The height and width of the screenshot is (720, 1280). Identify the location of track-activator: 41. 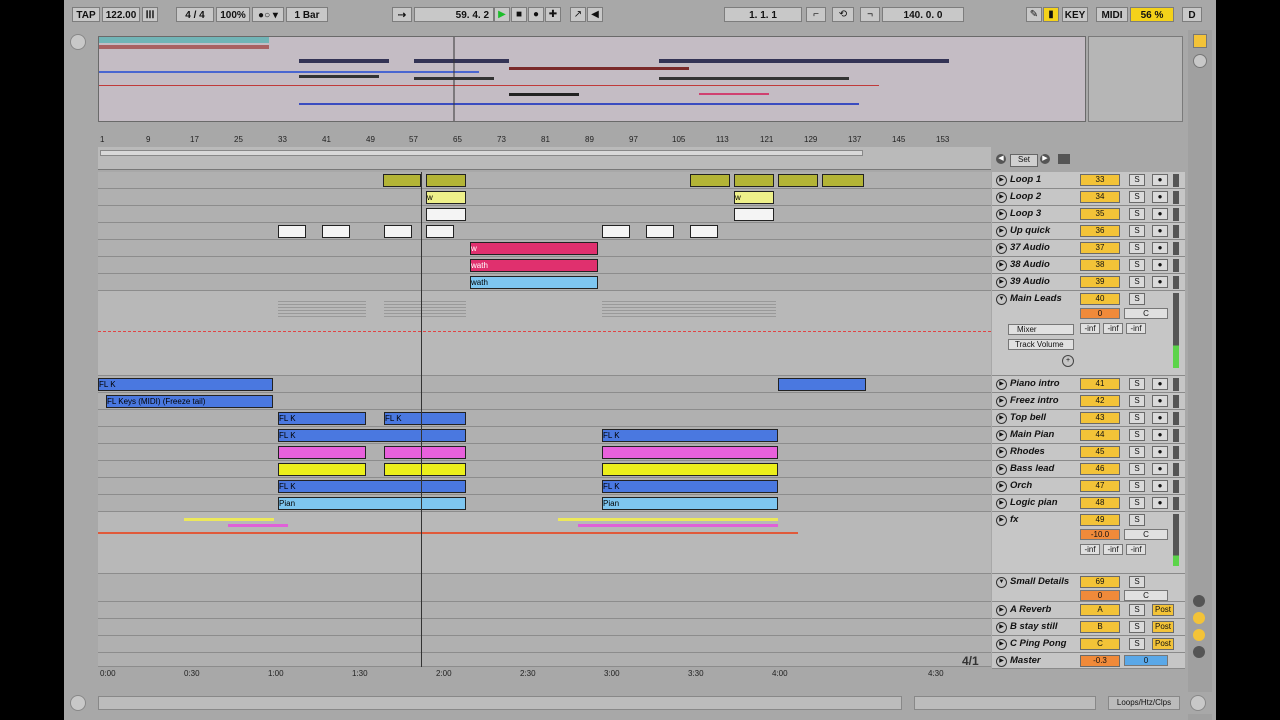
(1100, 384).